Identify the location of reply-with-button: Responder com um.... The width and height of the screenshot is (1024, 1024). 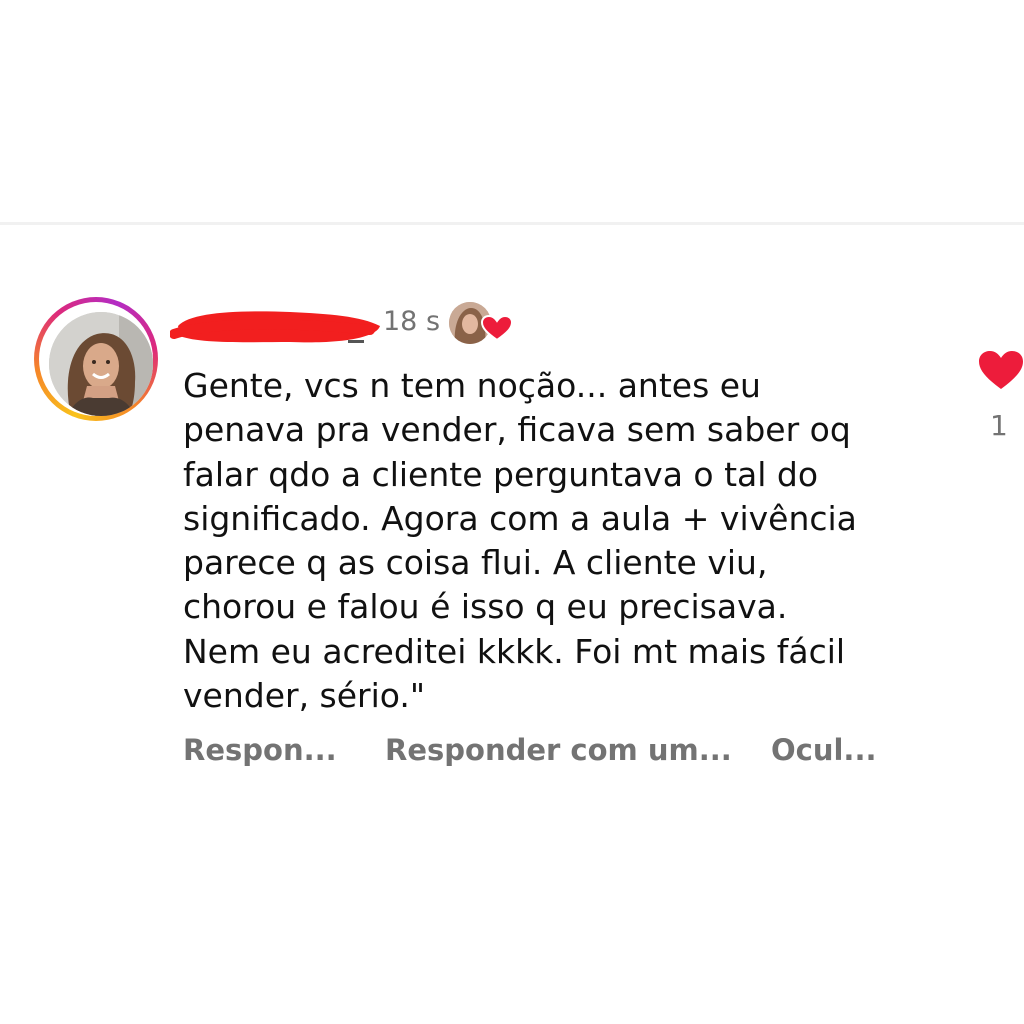
(558, 750).